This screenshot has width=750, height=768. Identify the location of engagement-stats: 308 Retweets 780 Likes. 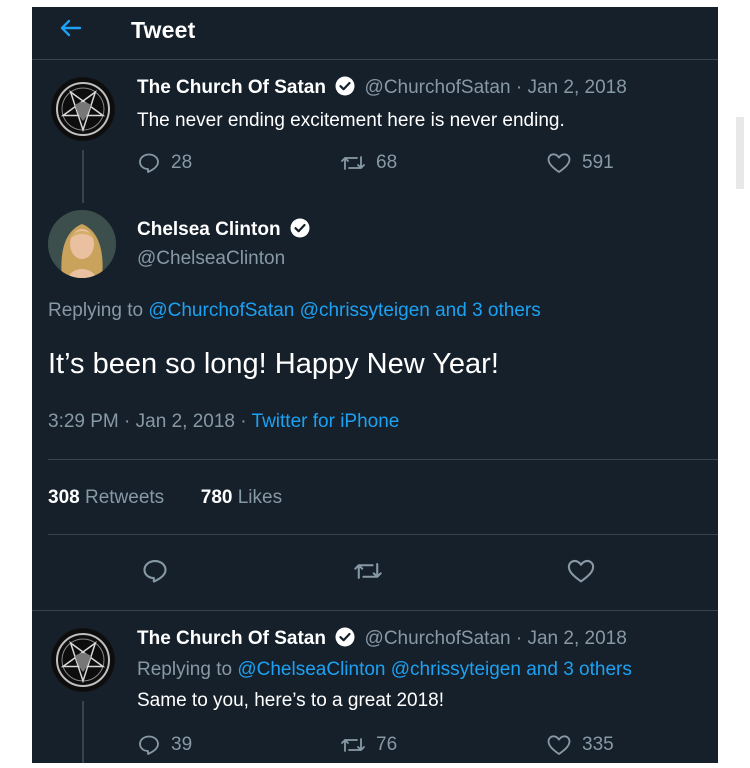
(165, 498).